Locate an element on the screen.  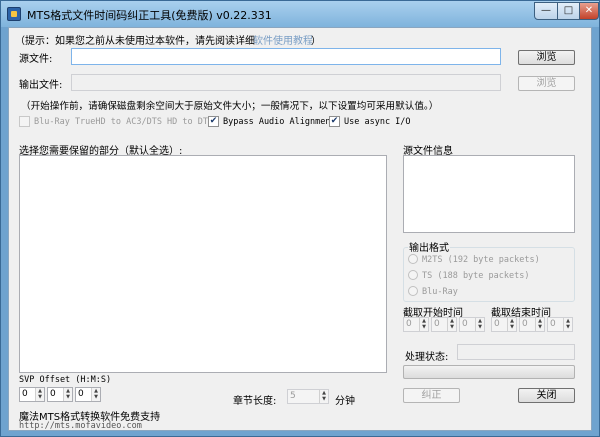
async-io-option-label: Use async I/O is located at coordinates (377, 122).